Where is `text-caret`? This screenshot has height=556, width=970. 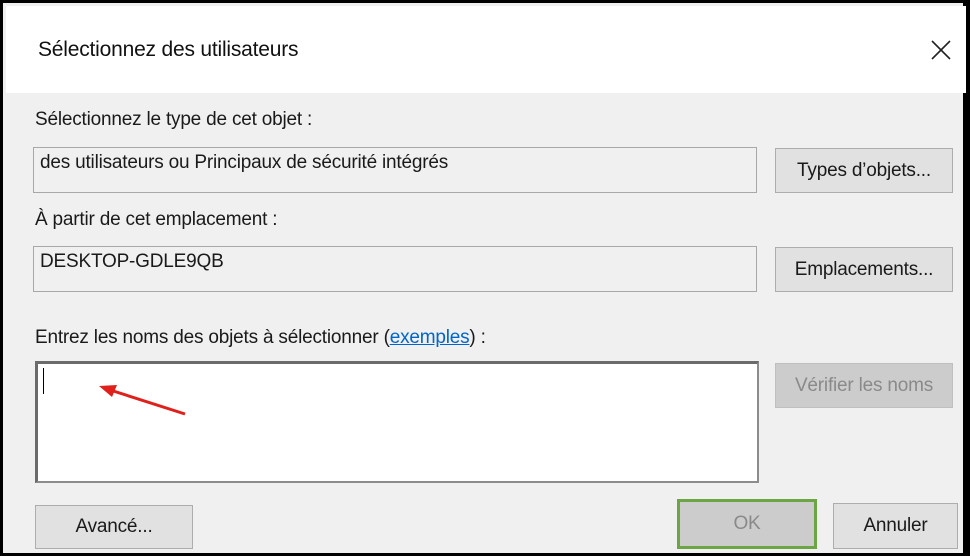
text-caret is located at coordinates (43, 381).